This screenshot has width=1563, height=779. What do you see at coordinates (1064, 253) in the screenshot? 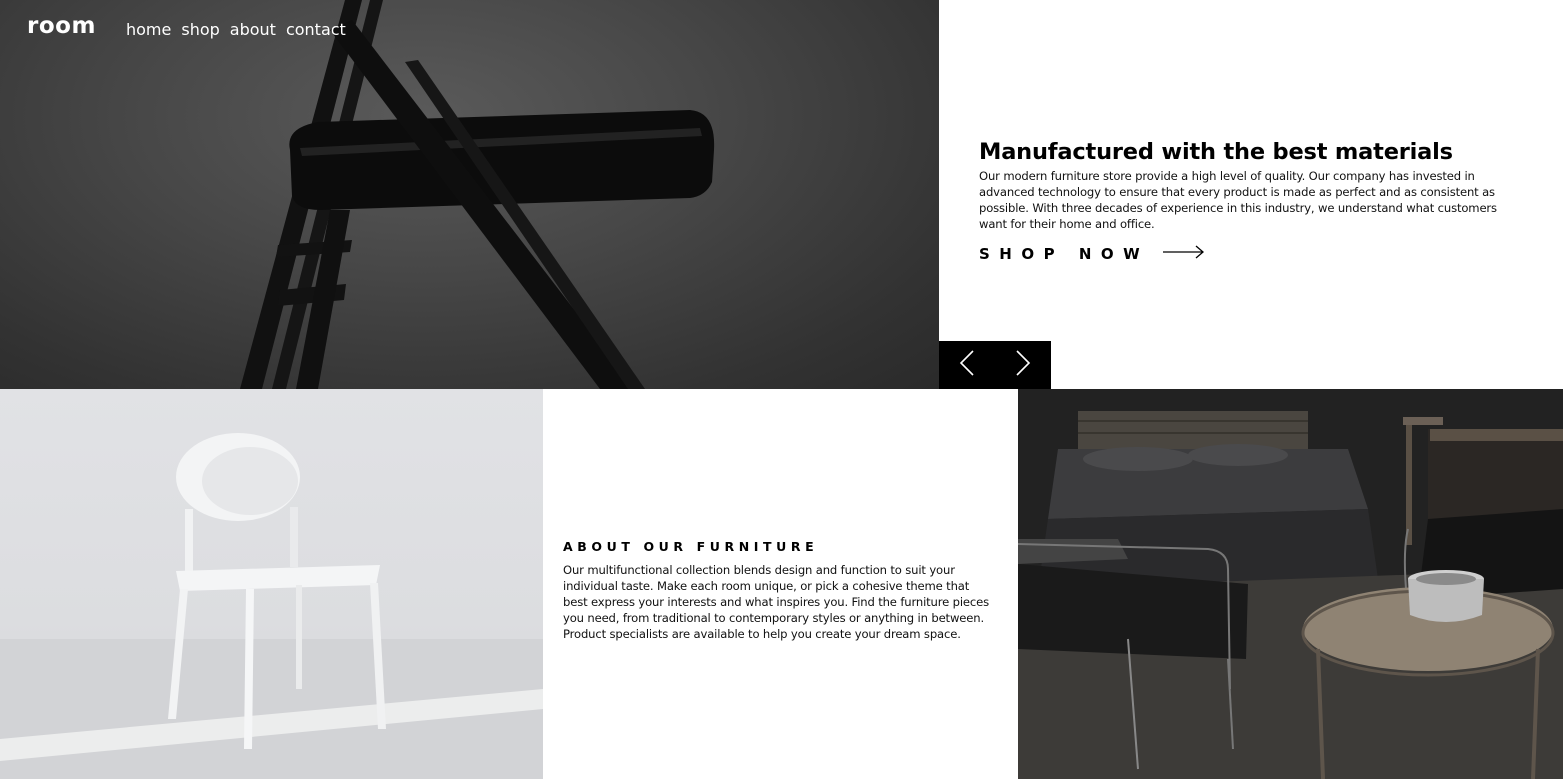
I see `shop-now-label: SHOP NOW` at bounding box center [1064, 253].